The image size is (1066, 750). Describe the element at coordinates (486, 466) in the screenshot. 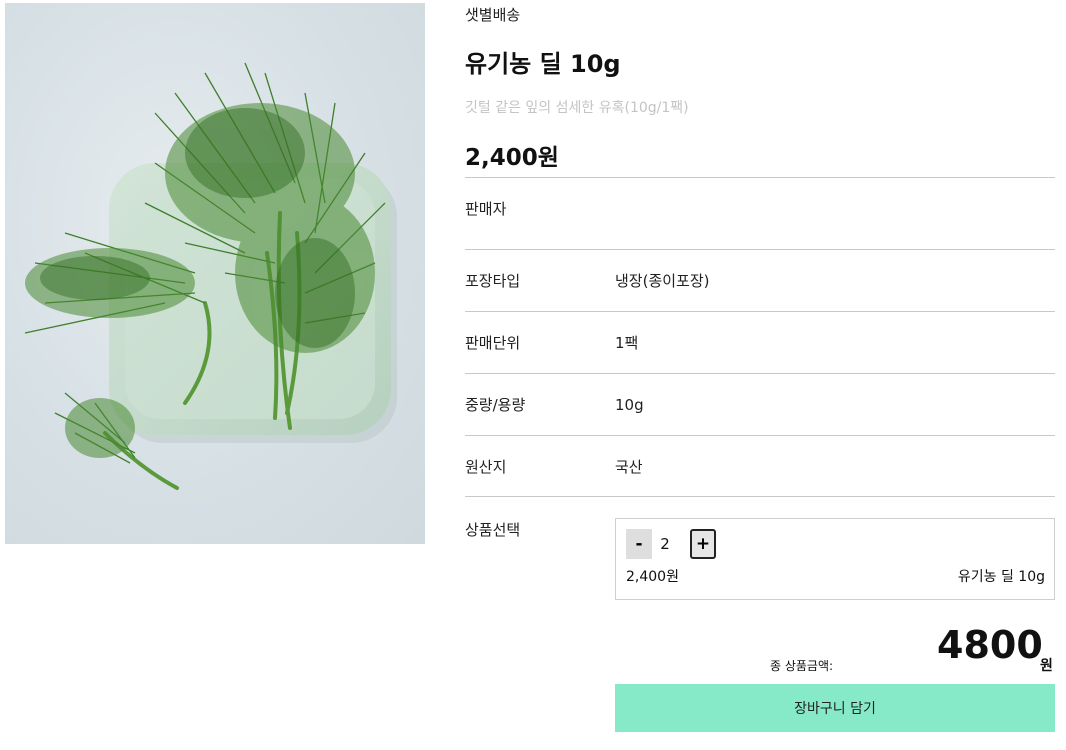

I see `detail-label: 원산지` at that location.